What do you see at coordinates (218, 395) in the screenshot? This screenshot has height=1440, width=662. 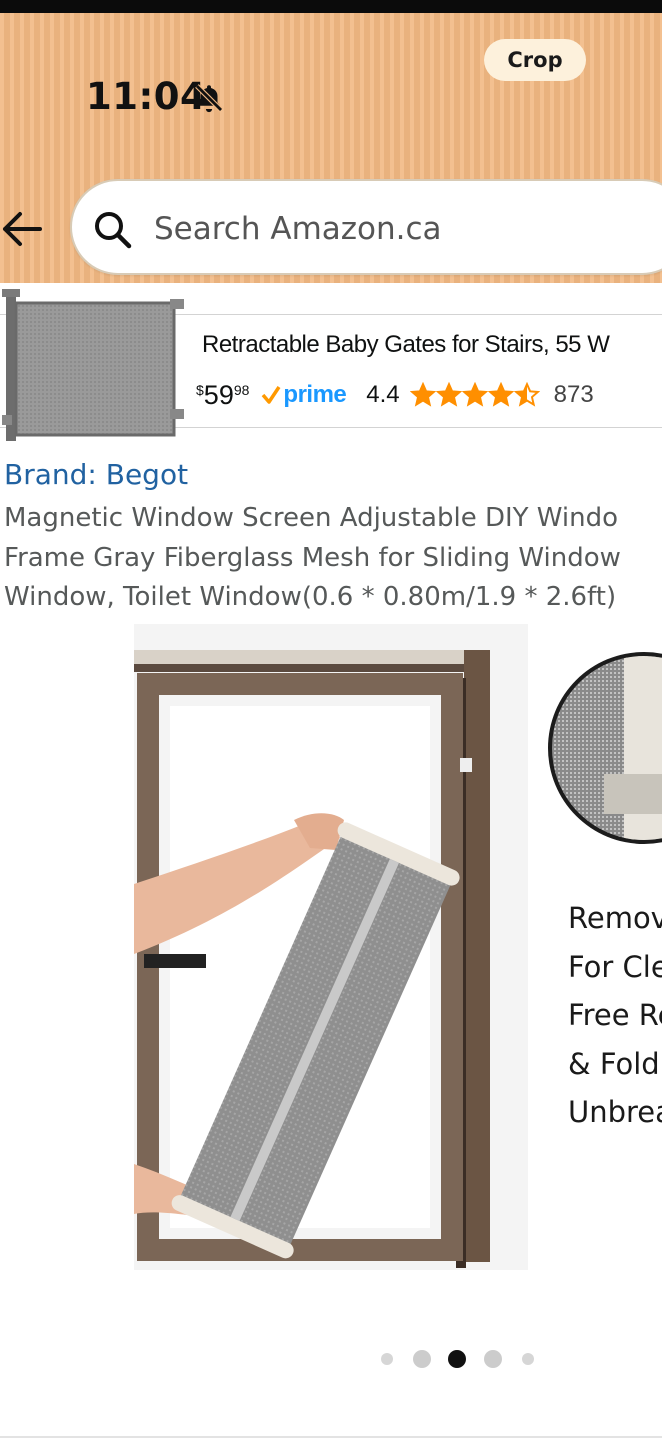 I see `price-whole: 59` at bounding box center [218, 395].